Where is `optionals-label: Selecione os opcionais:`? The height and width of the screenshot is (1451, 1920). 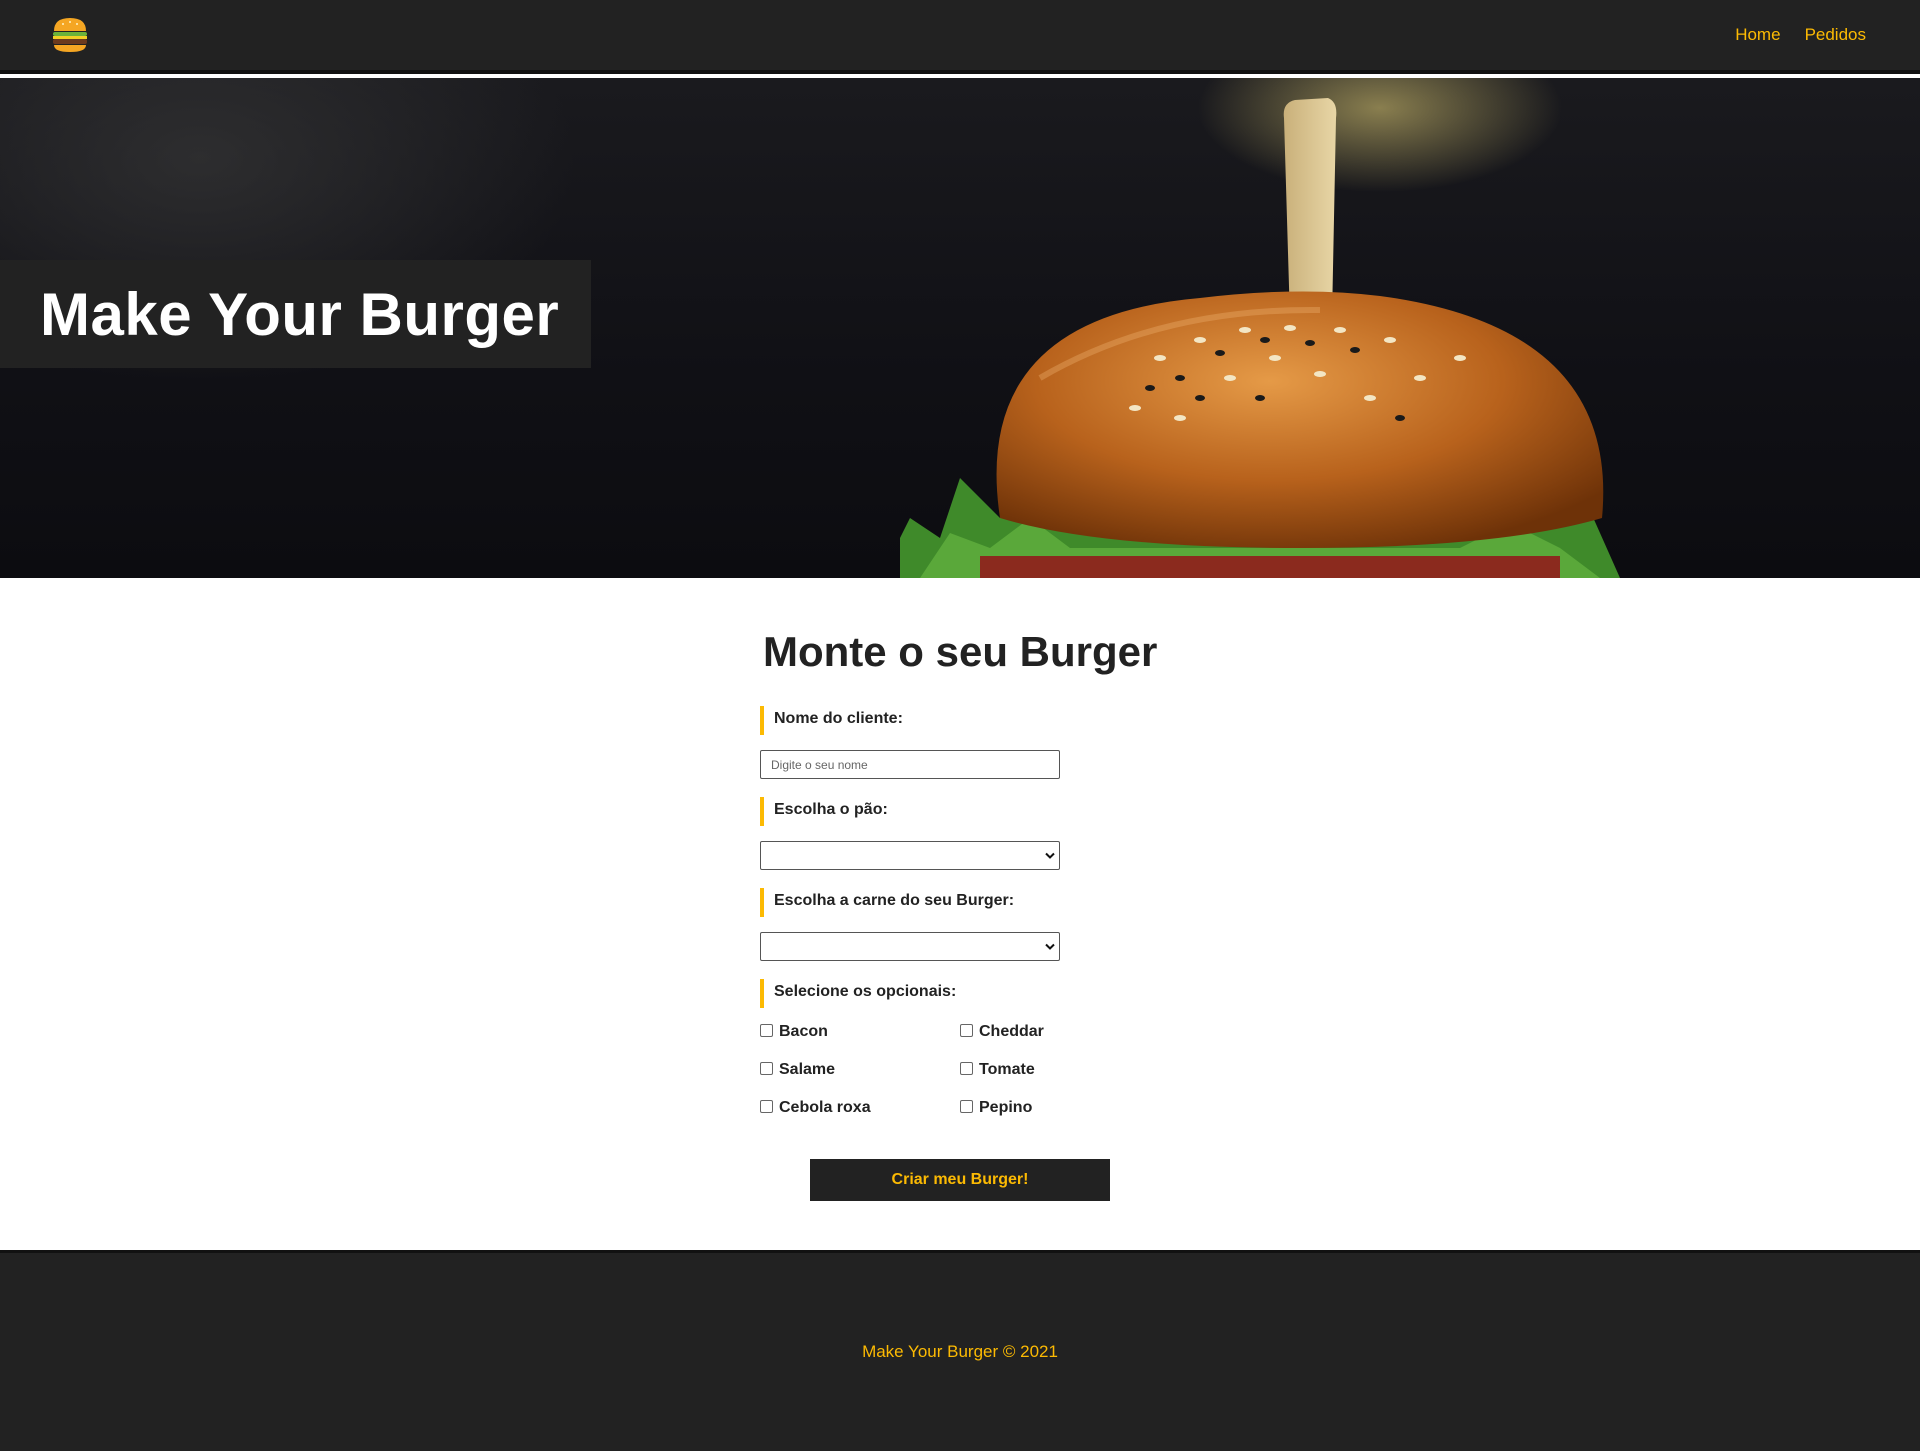 optionals-label: Selecione os opcionais: is located at coordinates (1040, 993).